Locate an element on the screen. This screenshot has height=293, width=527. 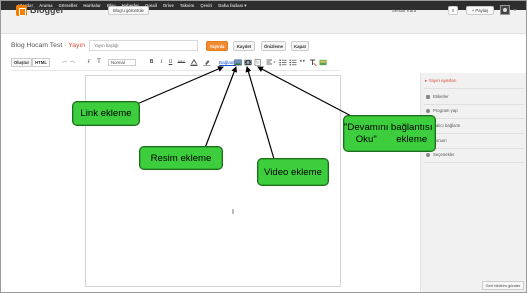
page-title: Blog Hocam Test · Yayın is located at coordinates (48, 45).